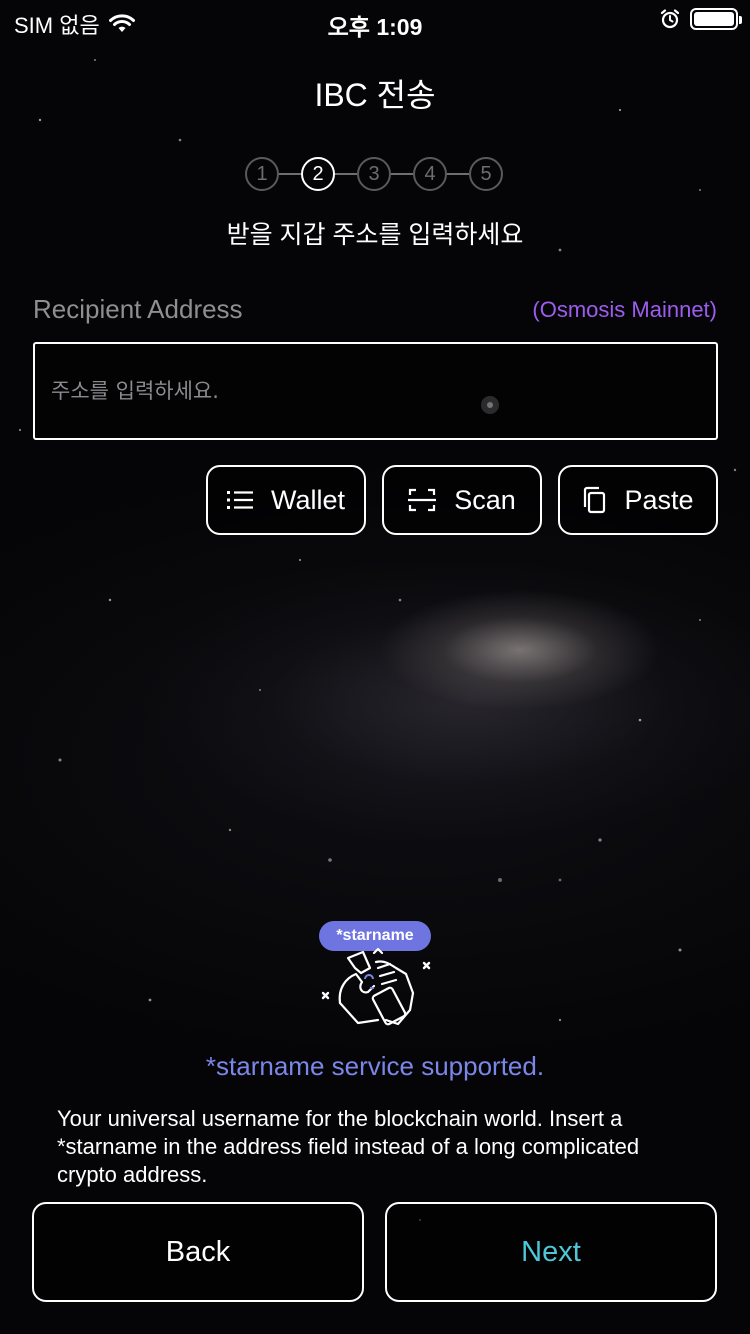  Describe the element at coordinates (486, 174) in the screenshot. I see `step-5: 5` at that location.